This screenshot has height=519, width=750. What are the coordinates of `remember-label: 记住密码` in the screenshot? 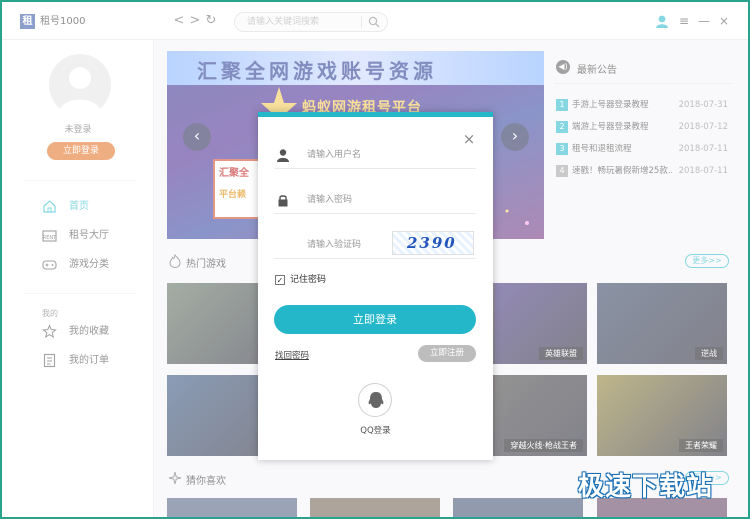 It's located at (308, 280).